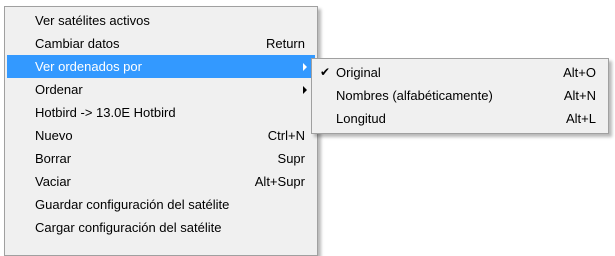 This screenshot has height=256, width=615. What do you see at coordinates (132, 204) in the screenshot?
I see `menu-item-label: Guardar configuración del satélite` at bounding box center [132, 204].